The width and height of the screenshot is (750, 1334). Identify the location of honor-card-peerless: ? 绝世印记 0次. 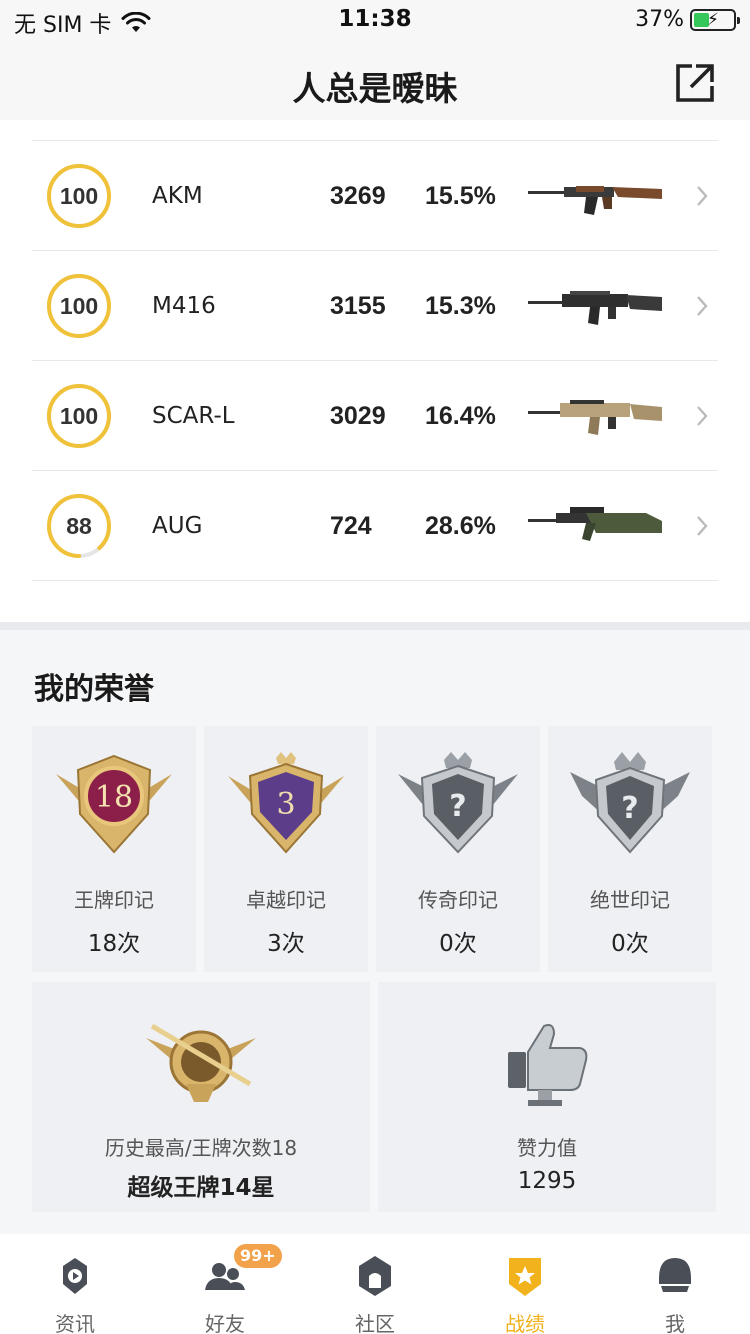
(630, 849).